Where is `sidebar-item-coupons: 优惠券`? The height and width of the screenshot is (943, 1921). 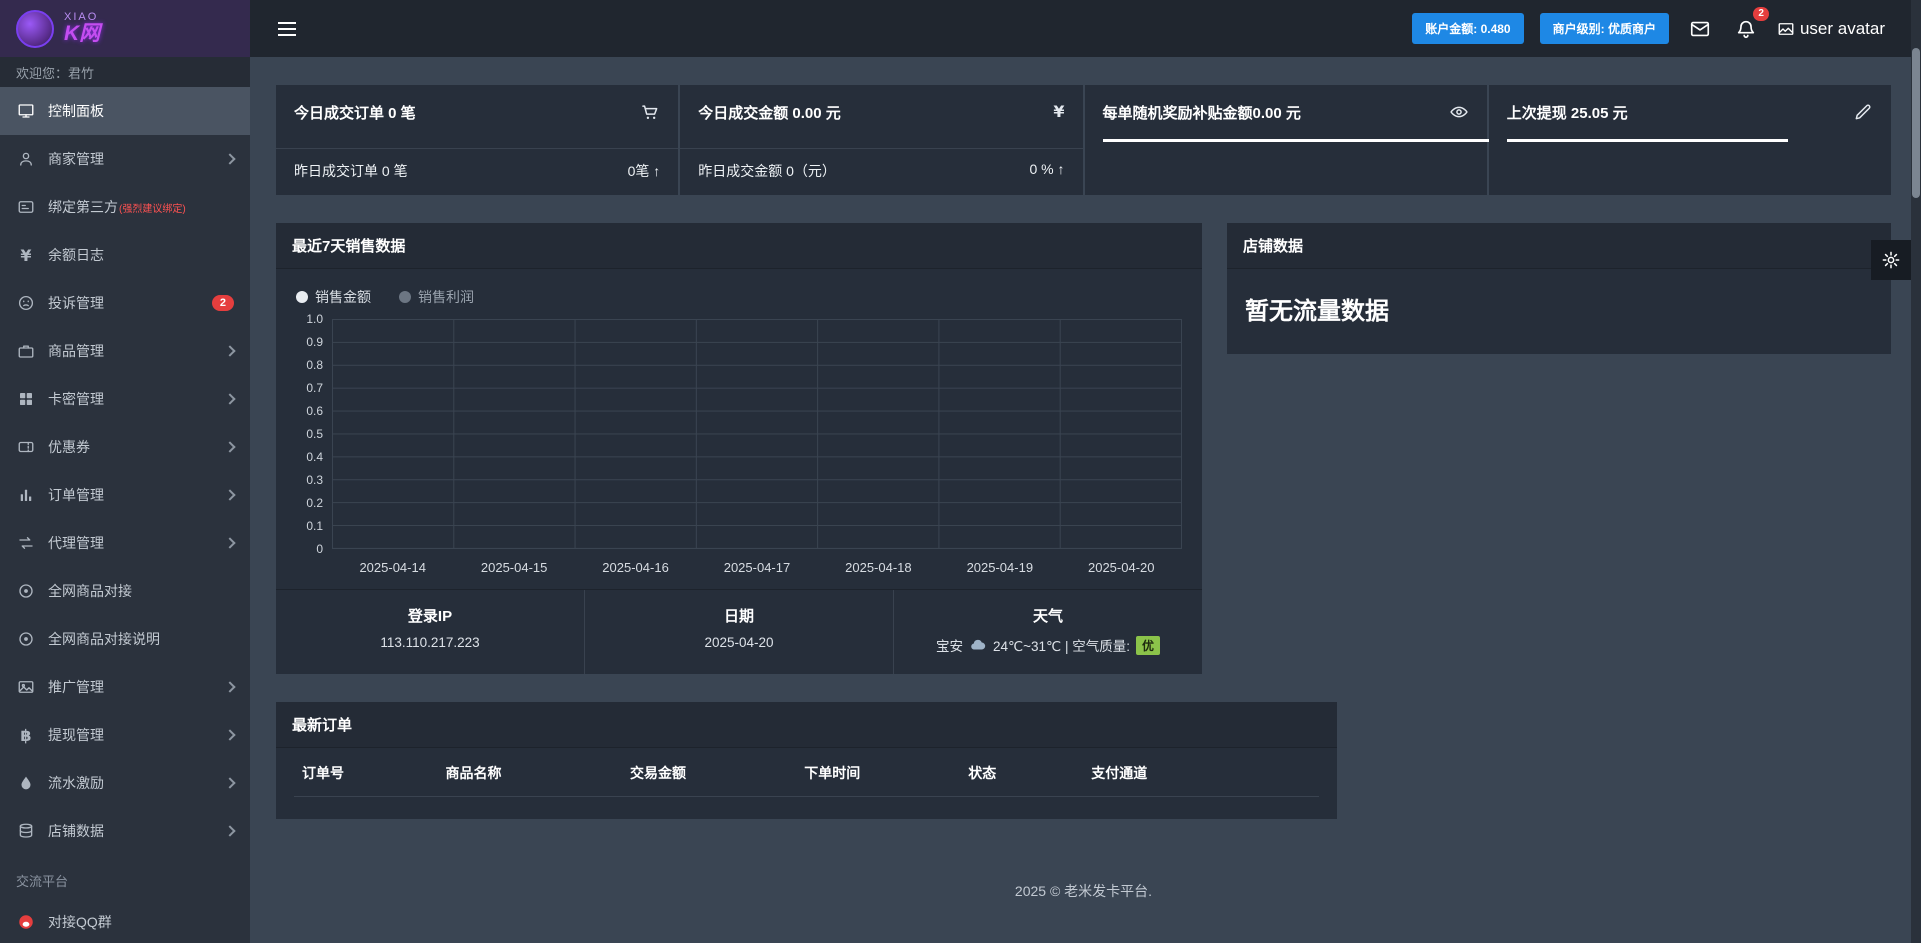 sidebar-item-coupons: 优惠券 is located at coordinates (125, 447).